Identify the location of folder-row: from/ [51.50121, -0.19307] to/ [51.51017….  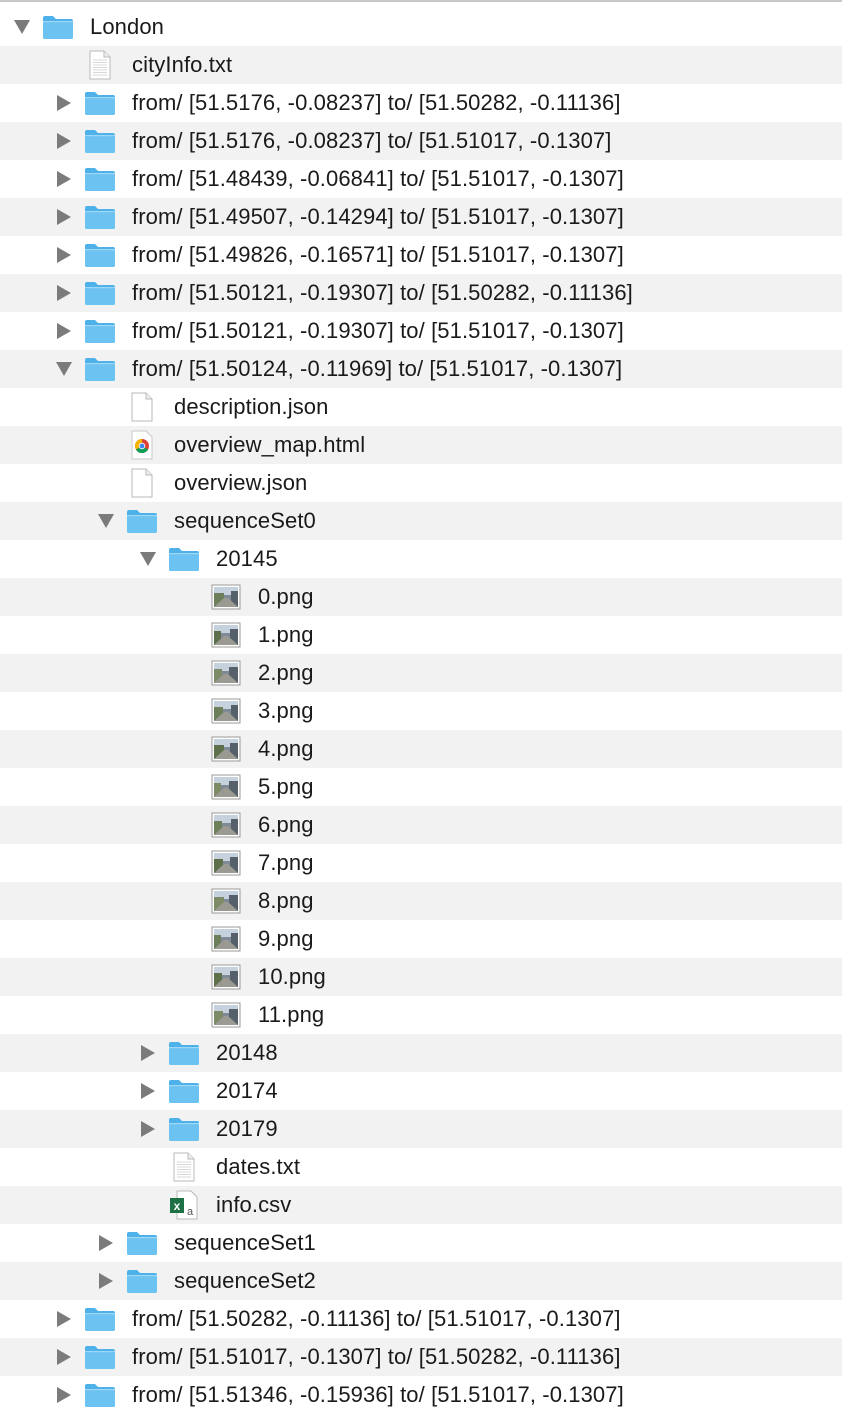
(421, 331).